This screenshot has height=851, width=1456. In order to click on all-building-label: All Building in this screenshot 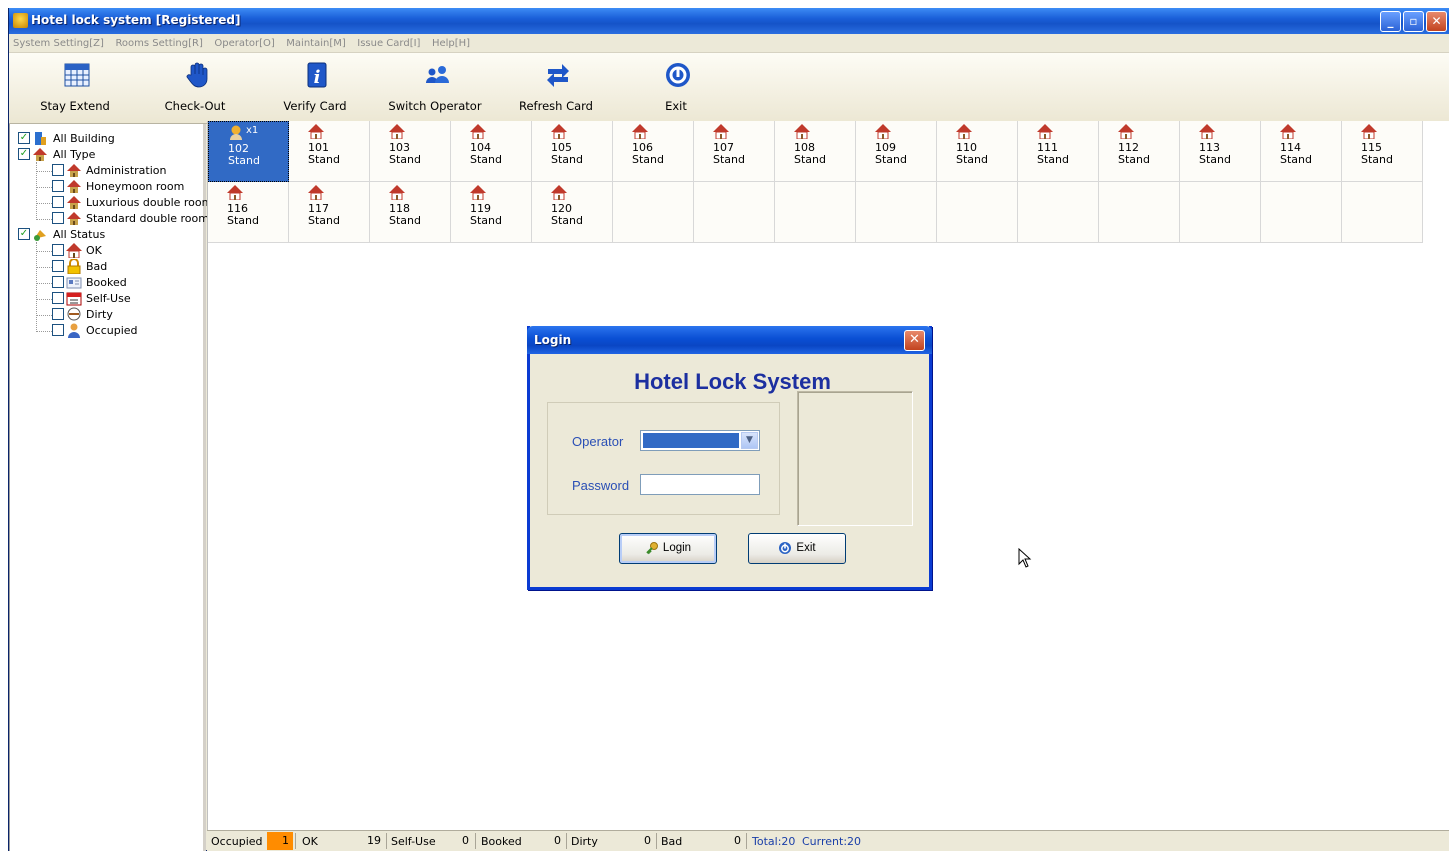, I will do `click(84, 138)`.